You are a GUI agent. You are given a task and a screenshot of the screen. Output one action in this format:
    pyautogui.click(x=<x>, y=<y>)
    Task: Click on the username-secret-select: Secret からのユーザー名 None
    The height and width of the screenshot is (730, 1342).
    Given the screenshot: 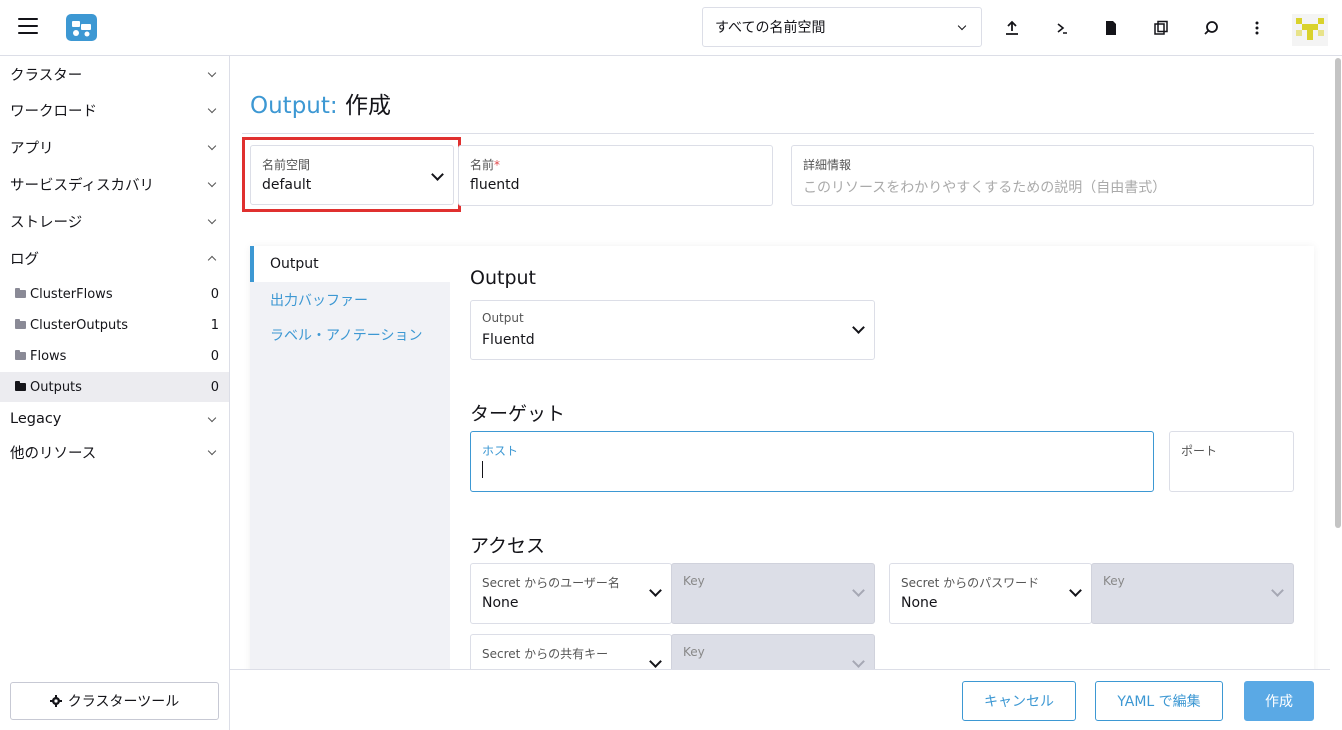 What is the action you would take?
    pyautogui.click(x=571, y=593)
    